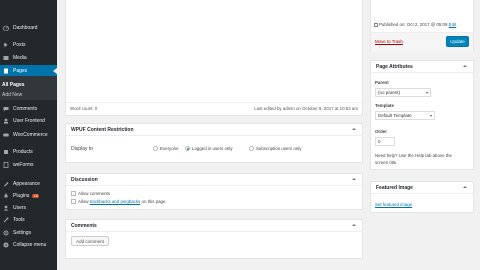 This screenshot has height=270, width=480. I want to click on sidebar-item-woocommerce: WooCommerce, so click(28, 134).